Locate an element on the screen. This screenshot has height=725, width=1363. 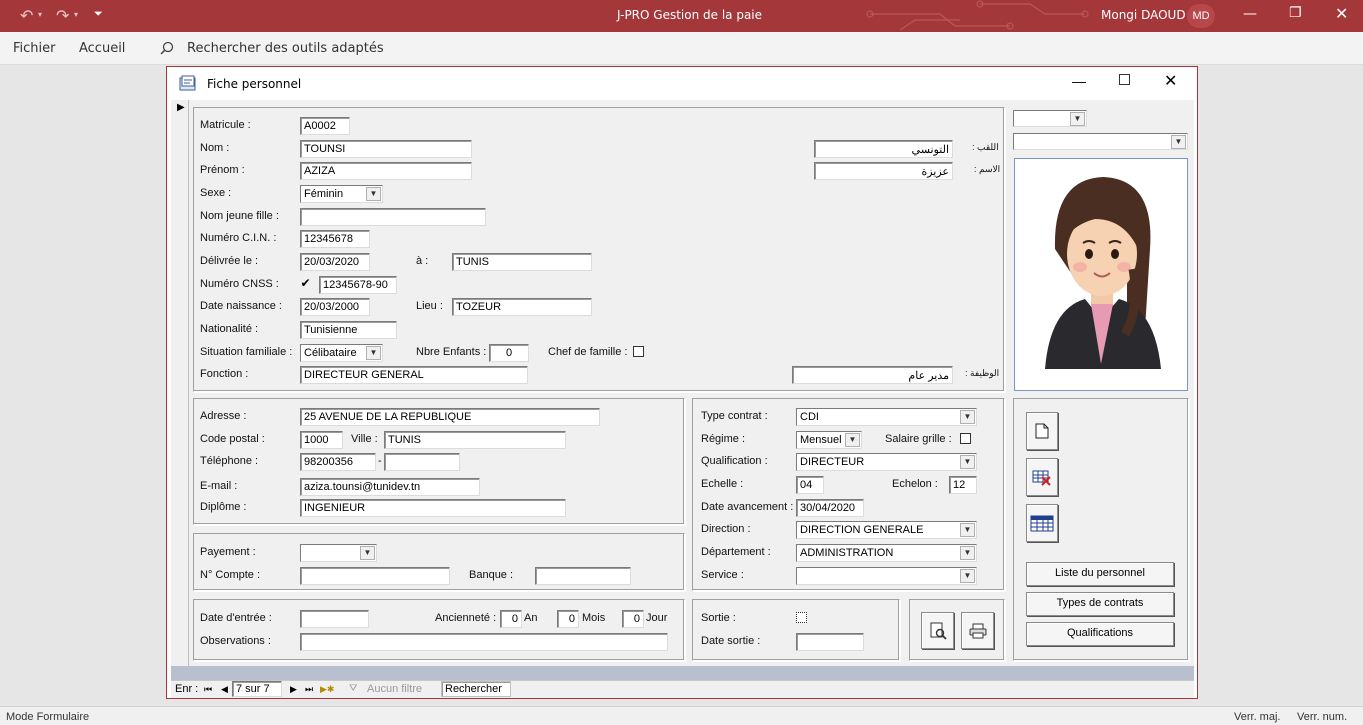
regime-select: Mensuel ▼ is located at coordinates (829, 440).